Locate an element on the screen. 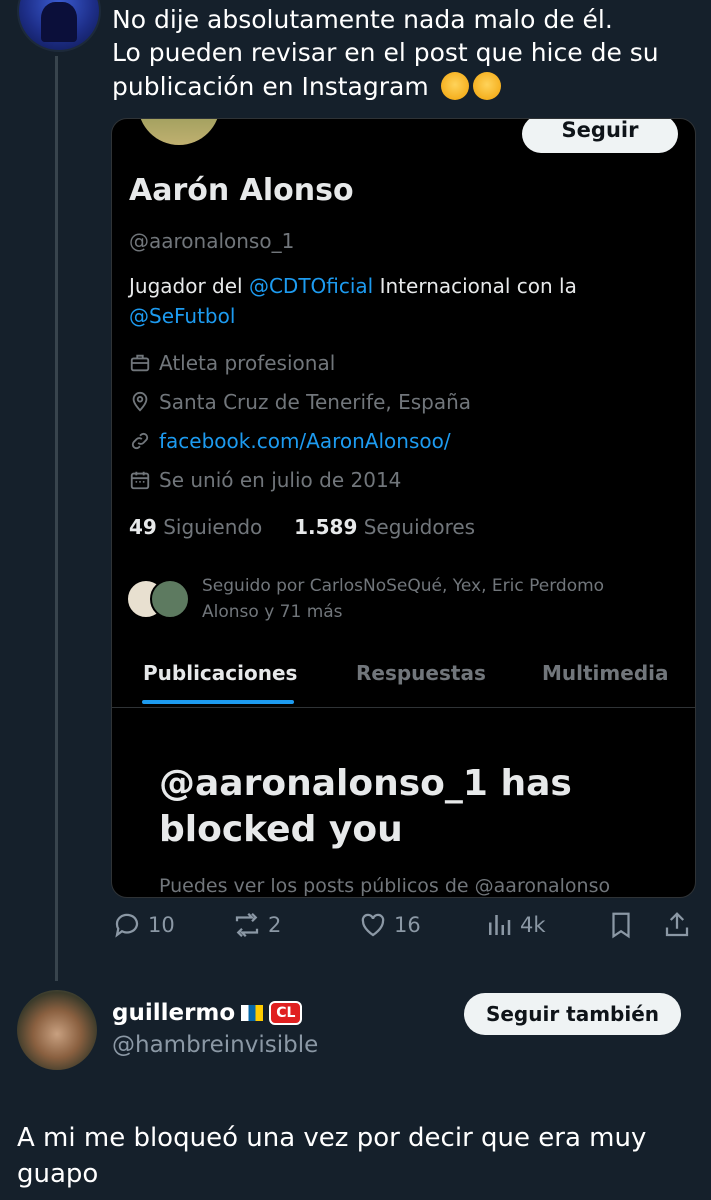  profile-stats: 49 Siguiendo 1.589 Seguidores is located at coordinates (302, 527).